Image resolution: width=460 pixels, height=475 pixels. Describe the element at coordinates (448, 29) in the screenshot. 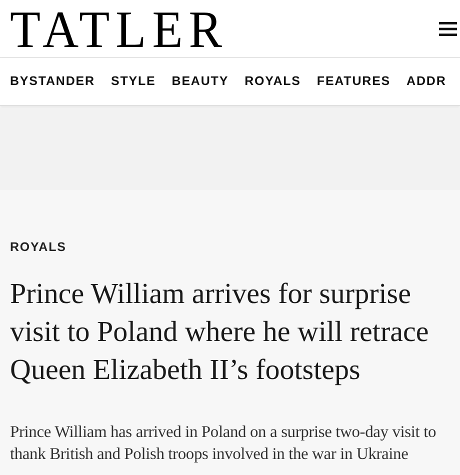

I see `menu-icon` at that location.